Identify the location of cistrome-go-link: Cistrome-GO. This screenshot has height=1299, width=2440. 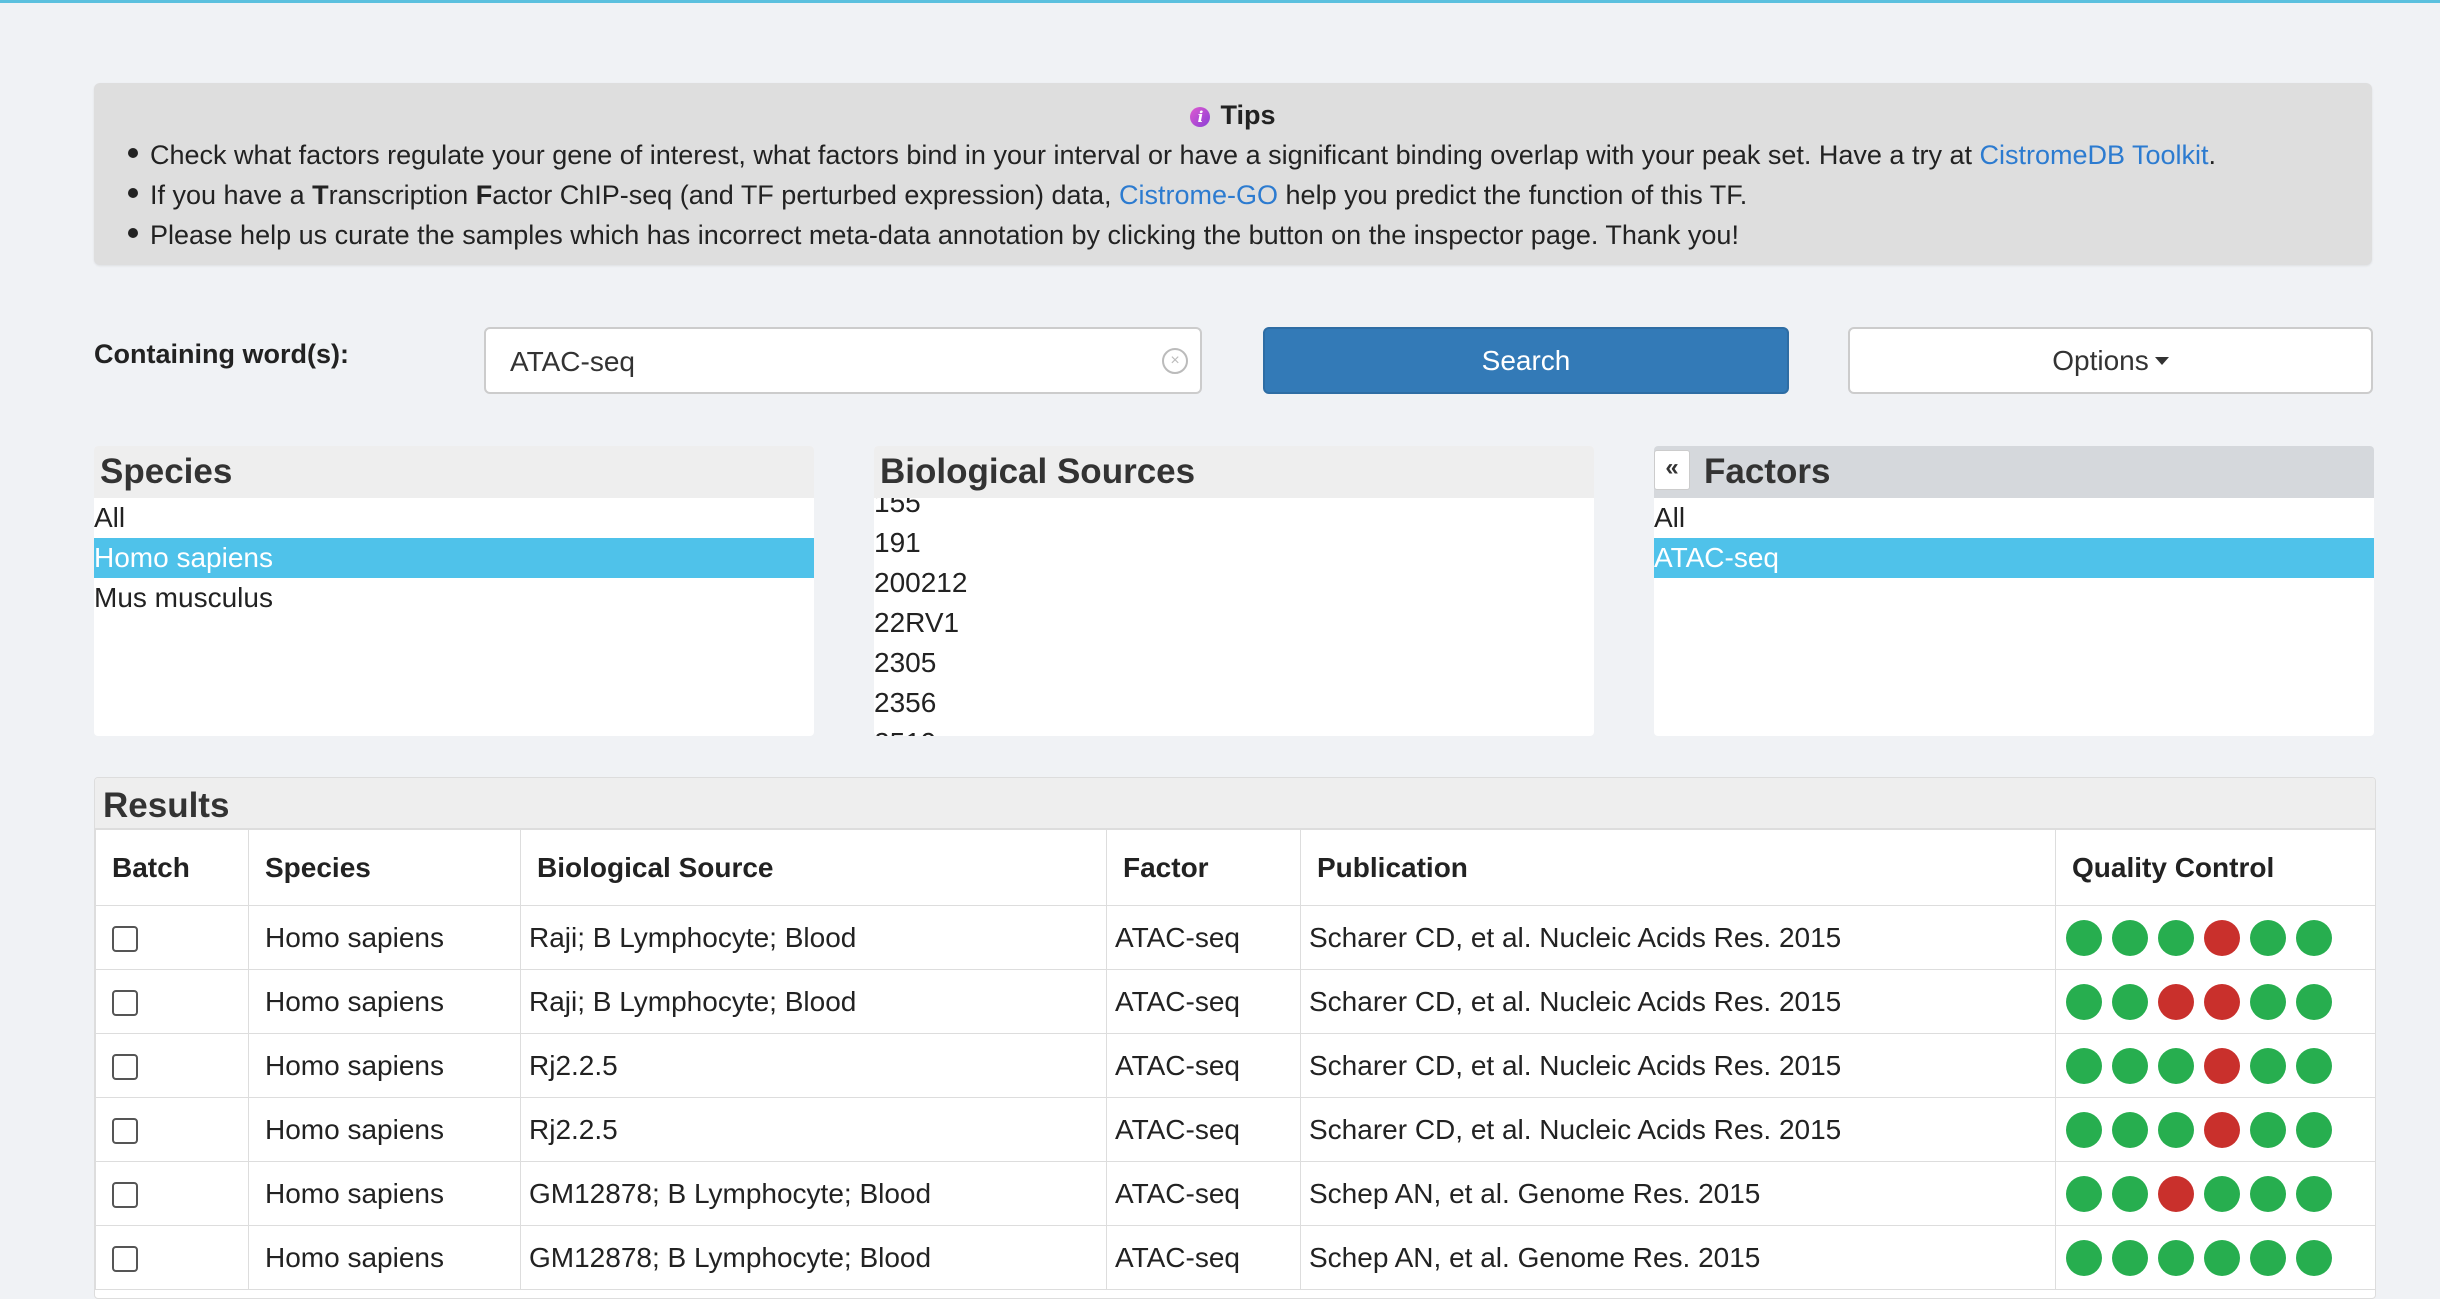
(1198, 195).